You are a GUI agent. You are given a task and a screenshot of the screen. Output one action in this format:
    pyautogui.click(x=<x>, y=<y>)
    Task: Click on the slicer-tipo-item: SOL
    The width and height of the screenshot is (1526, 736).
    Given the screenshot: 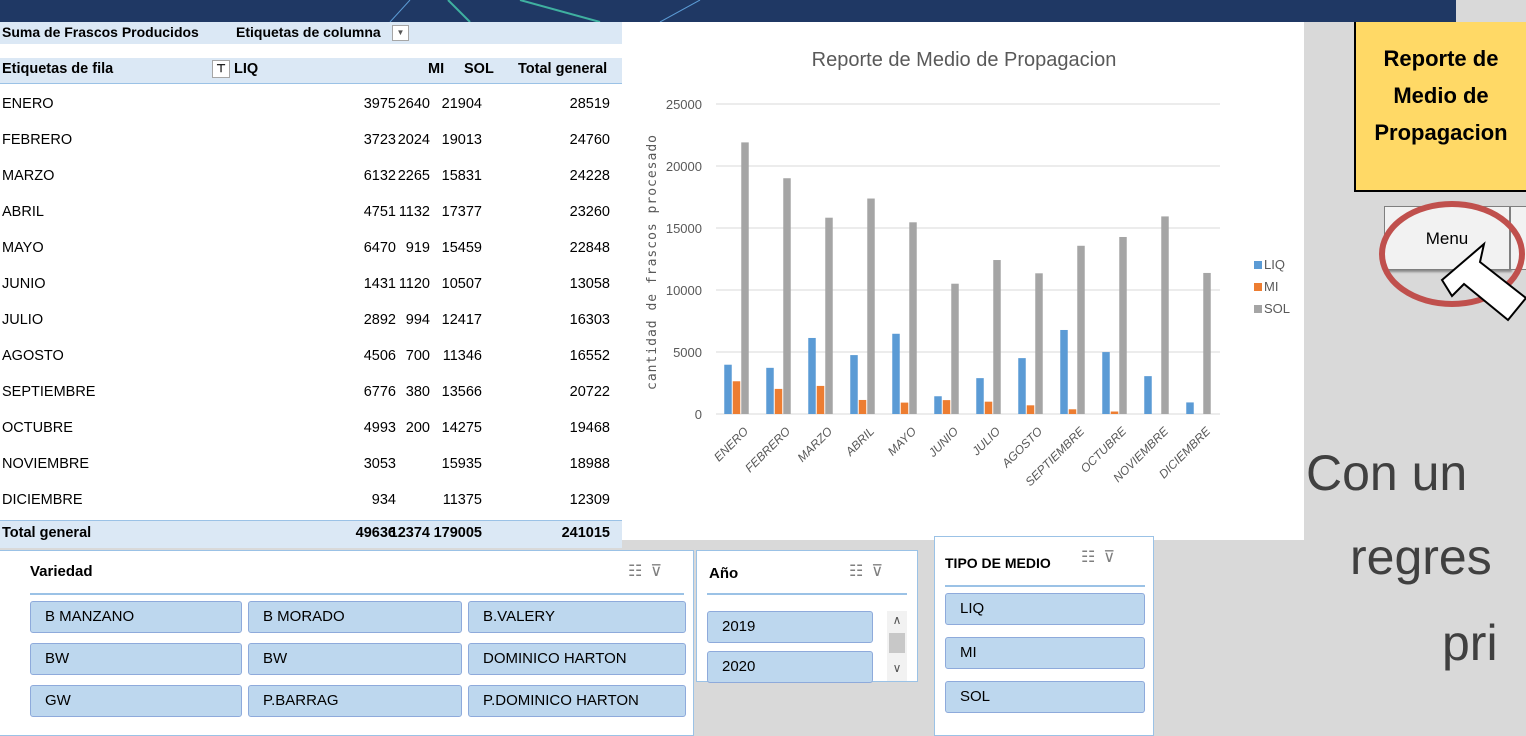 What is the action you would take?
    pyautogui.click(x=1045, y=697)
    